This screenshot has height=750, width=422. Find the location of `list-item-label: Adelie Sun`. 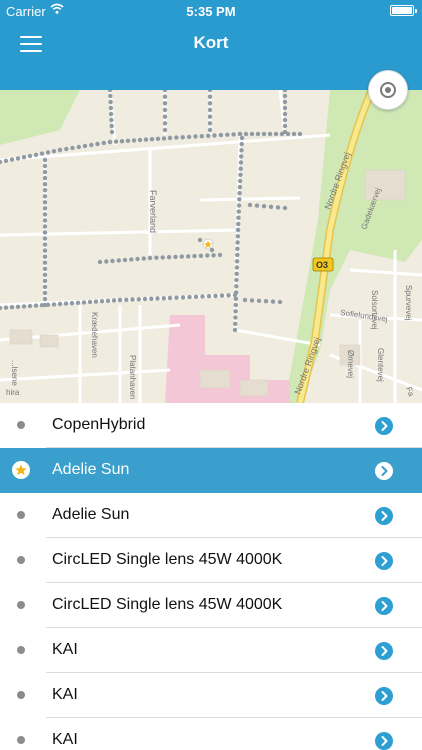

list-item-label: Adelie Sun is located at coordinates (91, 469).